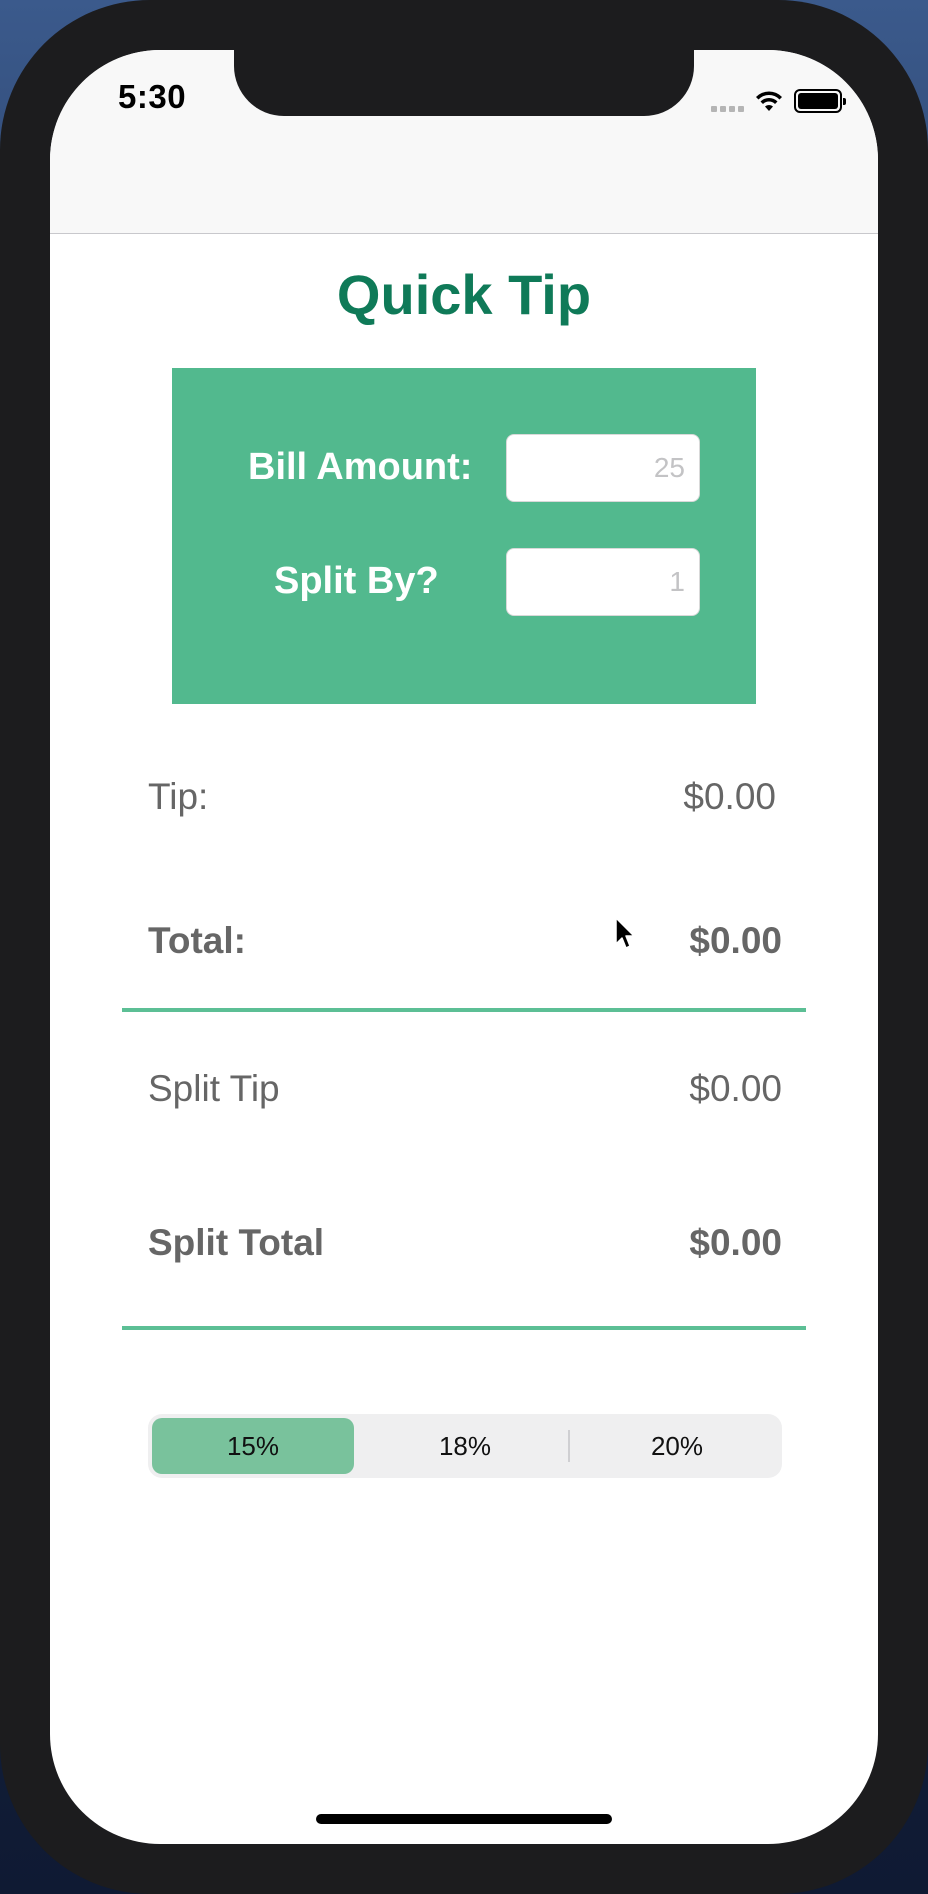  What do you see at coordinates (464, 1819) in the screenshot?
I see `home-indicator` at bounding box center [464, 1819].